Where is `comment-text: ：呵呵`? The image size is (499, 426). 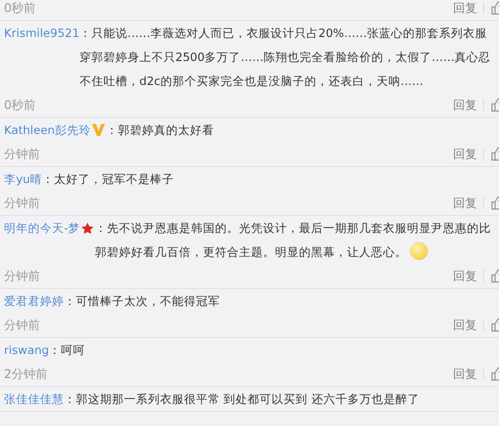 comment-text: ：呵呵 is located at coordinates (66, 350).